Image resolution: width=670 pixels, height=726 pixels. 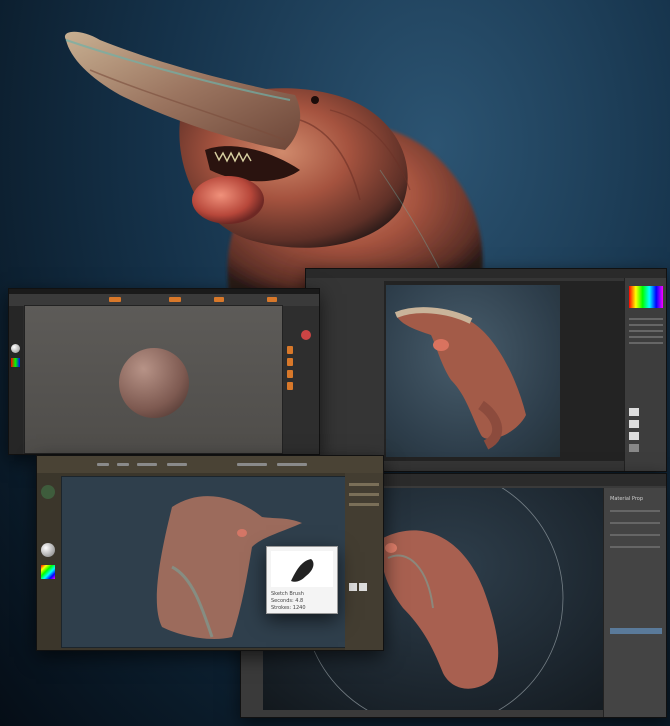 I want to click on selected-item, so click(x=636, y=631).